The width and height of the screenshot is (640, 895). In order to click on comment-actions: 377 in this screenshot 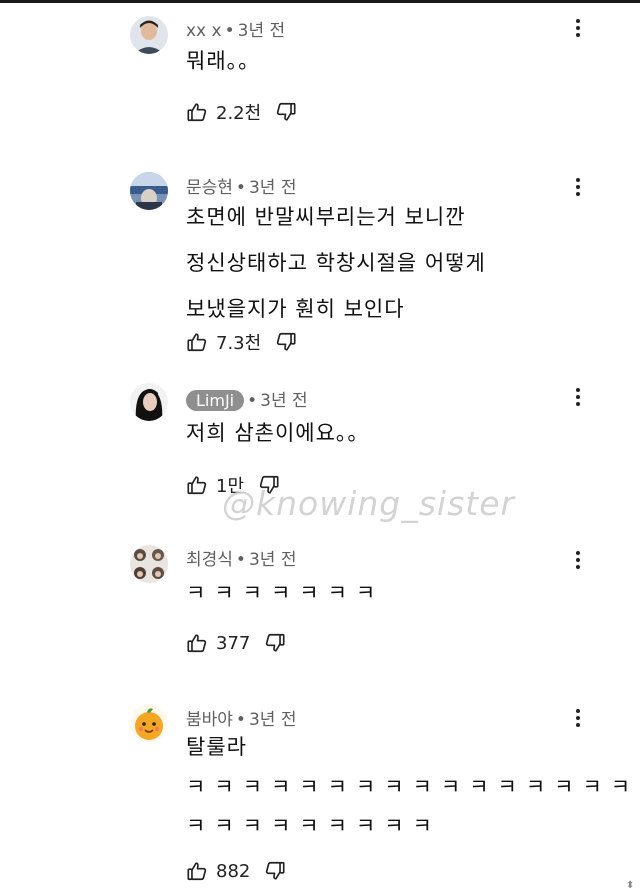, I will do `click(236, 643)`.